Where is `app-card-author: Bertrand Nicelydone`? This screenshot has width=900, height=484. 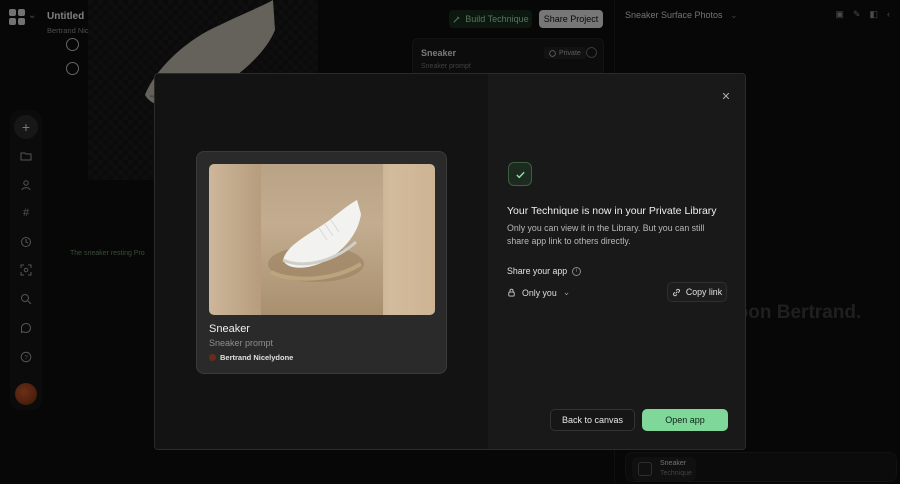
app-card-author: Bertrand Nicelydone is located at coordinates (251, 357).